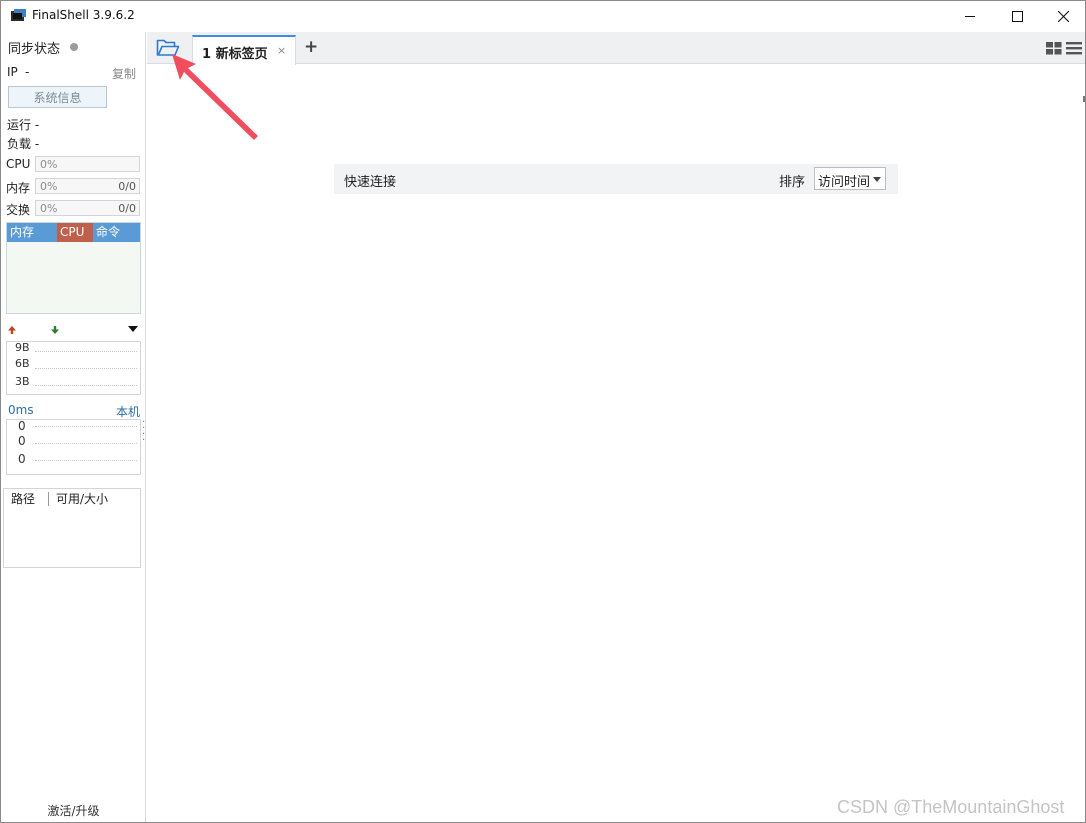 This screenshot has height=823, width=1086. What do you see at coordinates (82, 499) in the screenshot?
I see `disk-column-size: 可用/大小` at bounding box center [82, 499].